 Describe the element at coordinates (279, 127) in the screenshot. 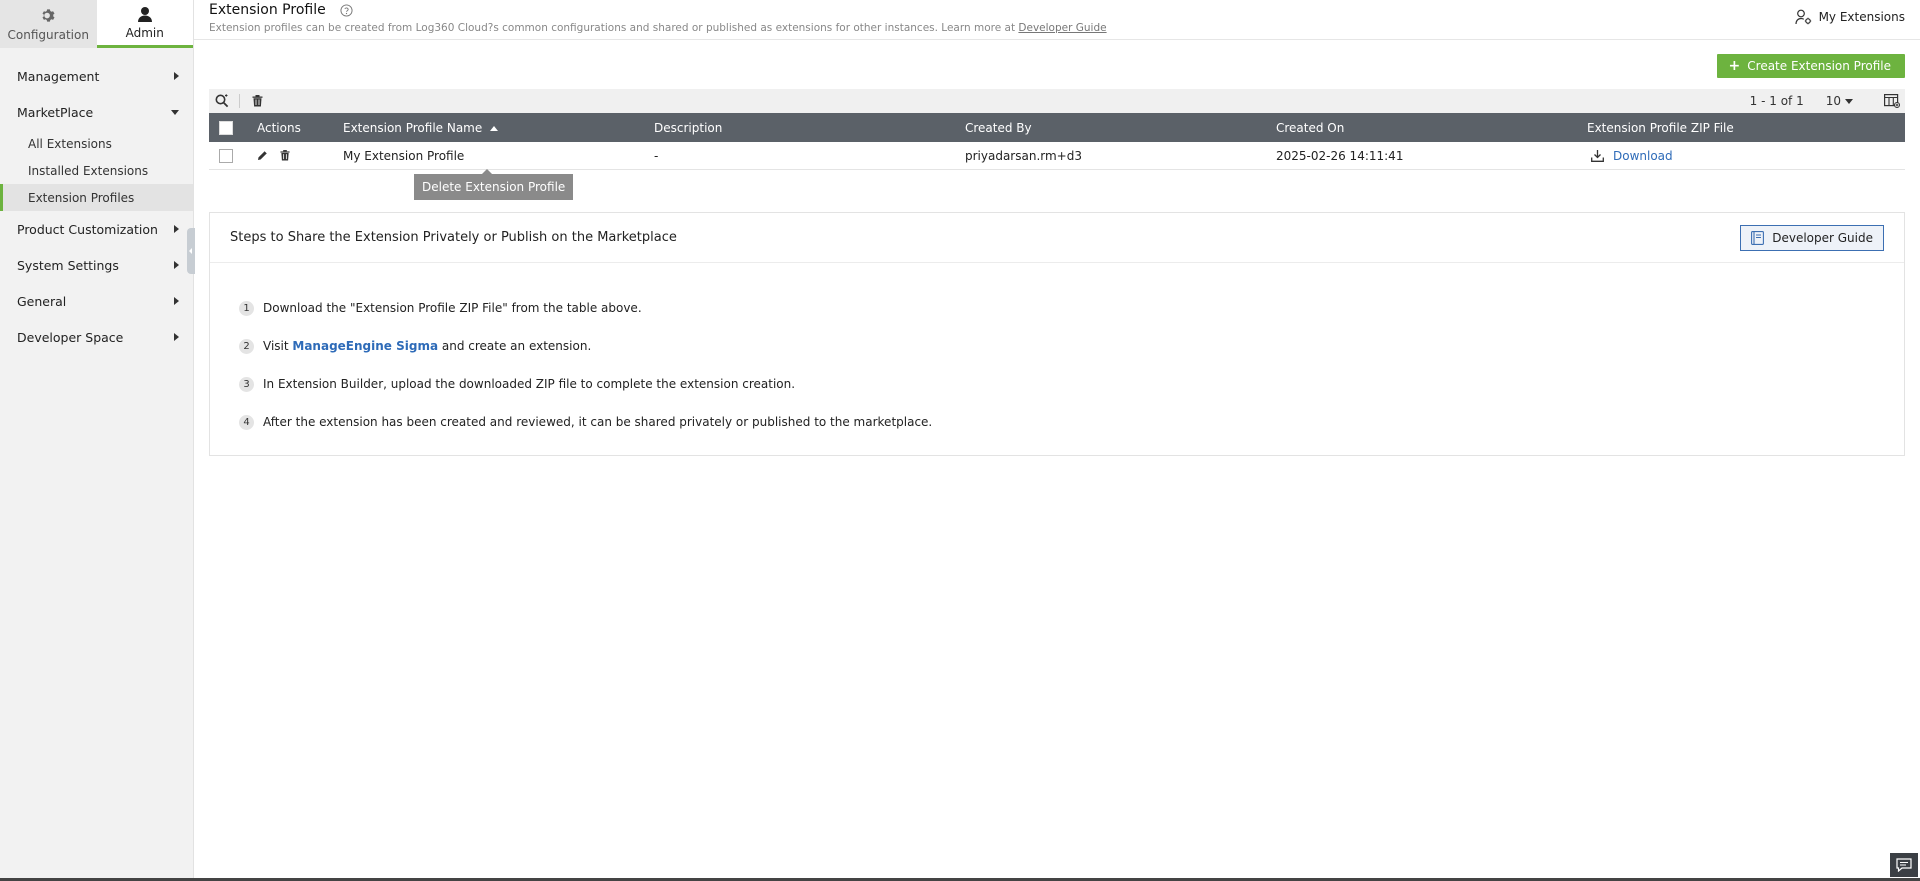

I see `column-header-actions: Actions` at that location.